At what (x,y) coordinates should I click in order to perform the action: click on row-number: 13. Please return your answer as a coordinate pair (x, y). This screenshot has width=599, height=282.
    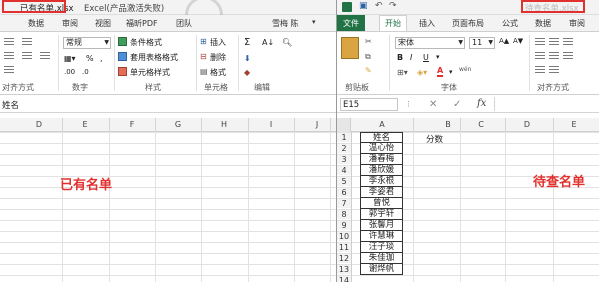
    Looking at the image, I should click on (344, 269).